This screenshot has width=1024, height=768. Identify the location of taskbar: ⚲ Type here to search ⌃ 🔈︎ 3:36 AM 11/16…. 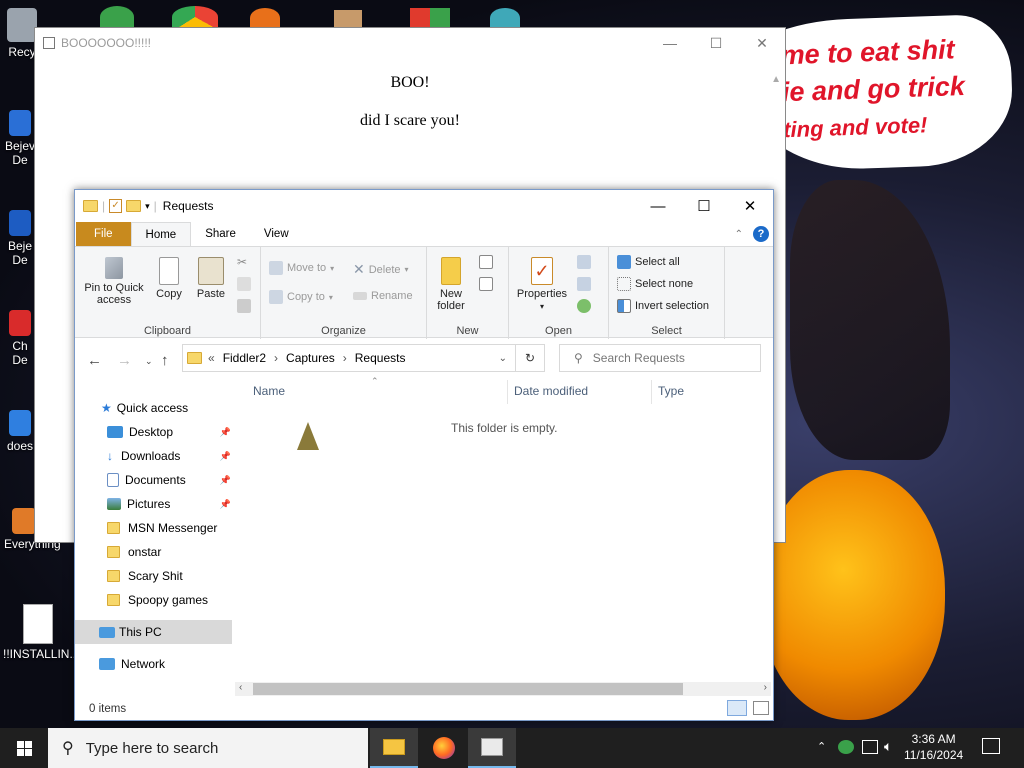
(512, 748).